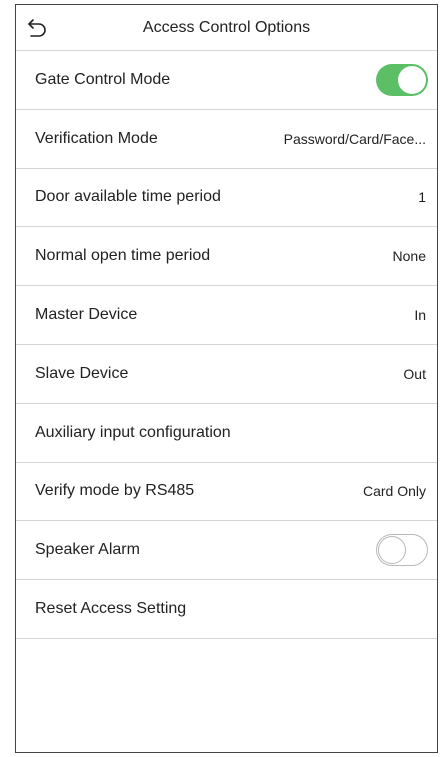  What do you see at coordinates (96, 138) in the screenshot?
I see `option-label: Verification Mode` at bounding box center [96, 138].